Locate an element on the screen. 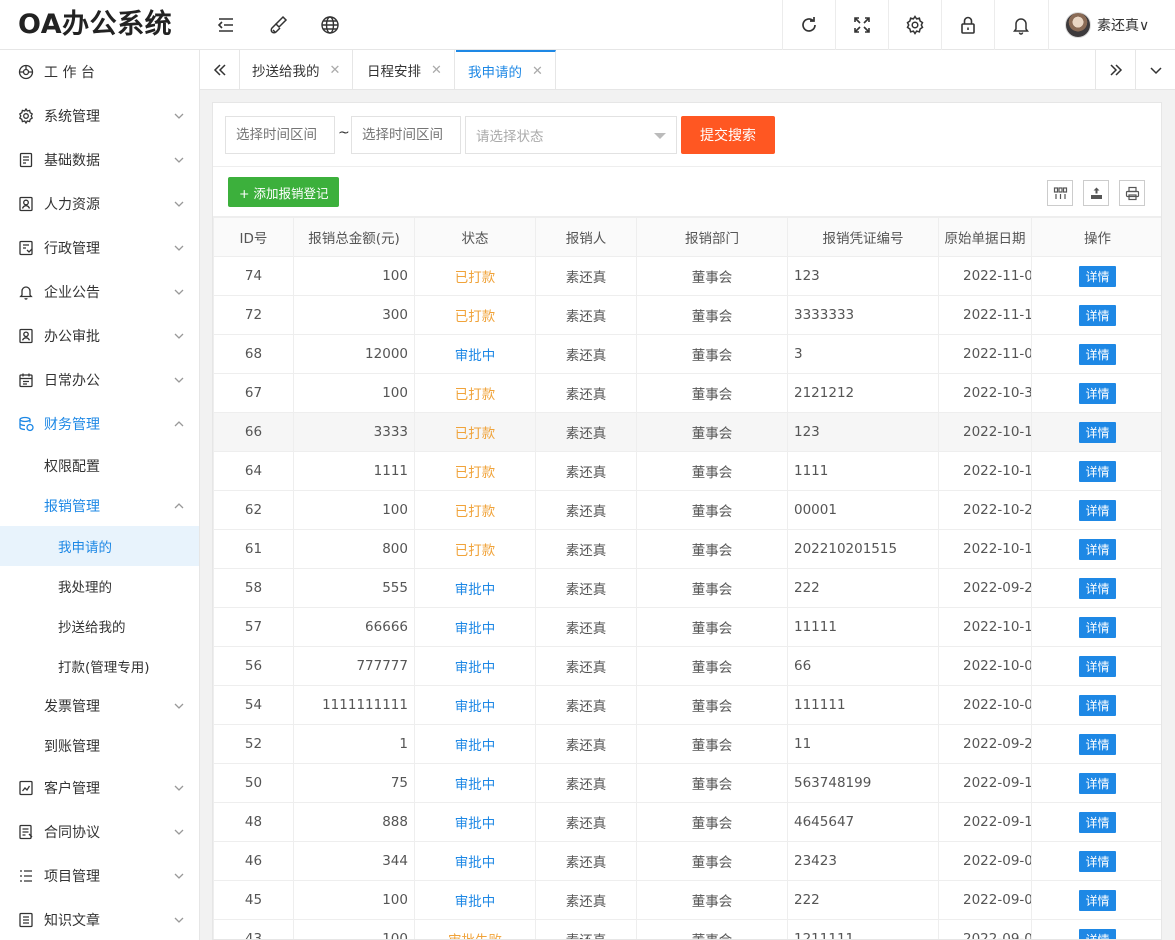 The width and height of the screenshot is (1175, 940). sidebar-item-project: 项目管理 is located at coordinates (99, 876).